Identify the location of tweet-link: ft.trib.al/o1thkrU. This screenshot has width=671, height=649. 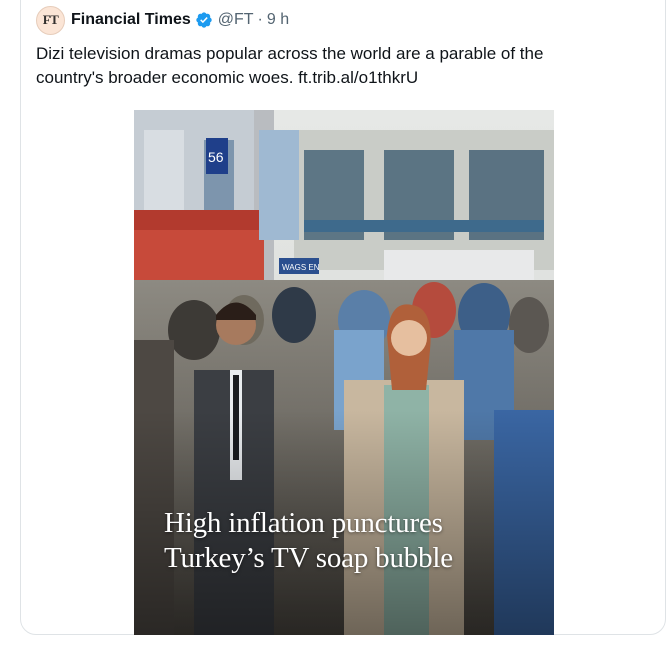
(358, 77).